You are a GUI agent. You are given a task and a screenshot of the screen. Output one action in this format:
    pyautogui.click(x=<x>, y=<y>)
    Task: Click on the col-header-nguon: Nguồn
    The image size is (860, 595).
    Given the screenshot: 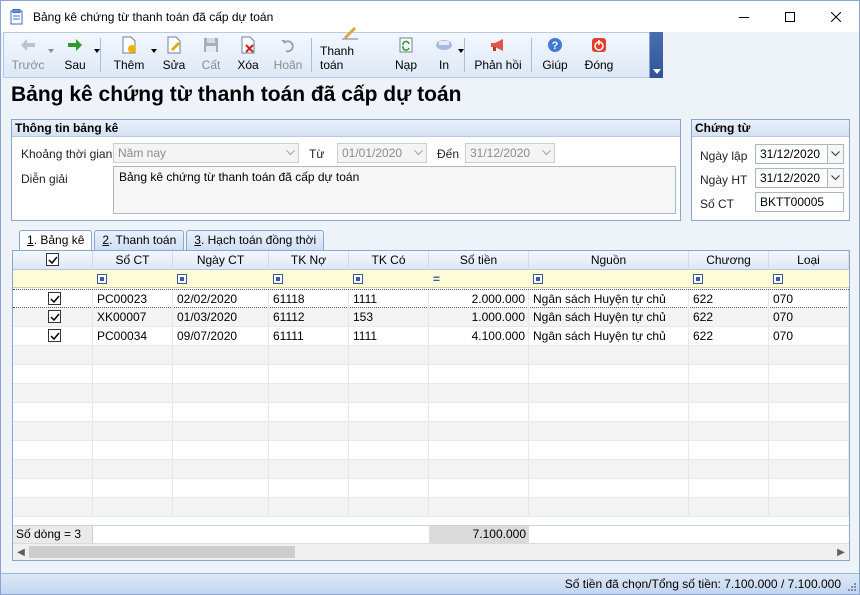 What is the action you would take?
    pyautogui.click(x=609, y=260)
    